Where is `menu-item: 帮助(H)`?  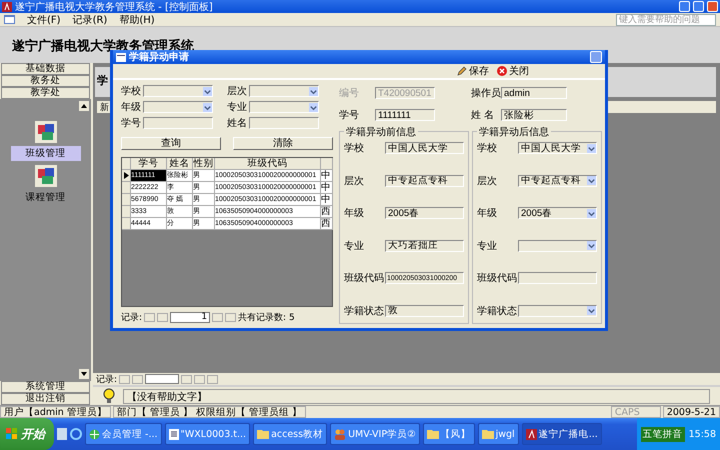 menu-item: 帮助(H) is located at coordinates (137, 19).